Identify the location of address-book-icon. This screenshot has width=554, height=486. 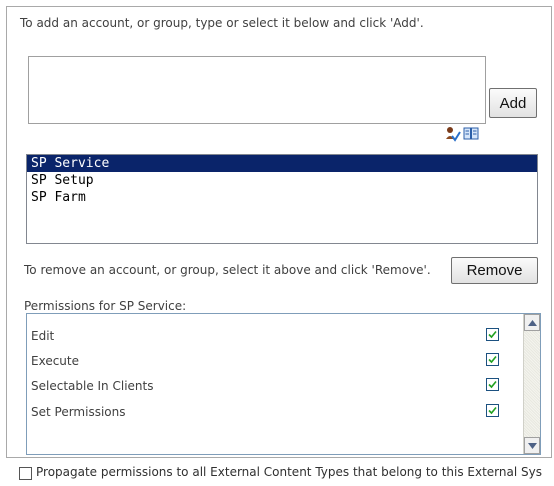
(471, 135).